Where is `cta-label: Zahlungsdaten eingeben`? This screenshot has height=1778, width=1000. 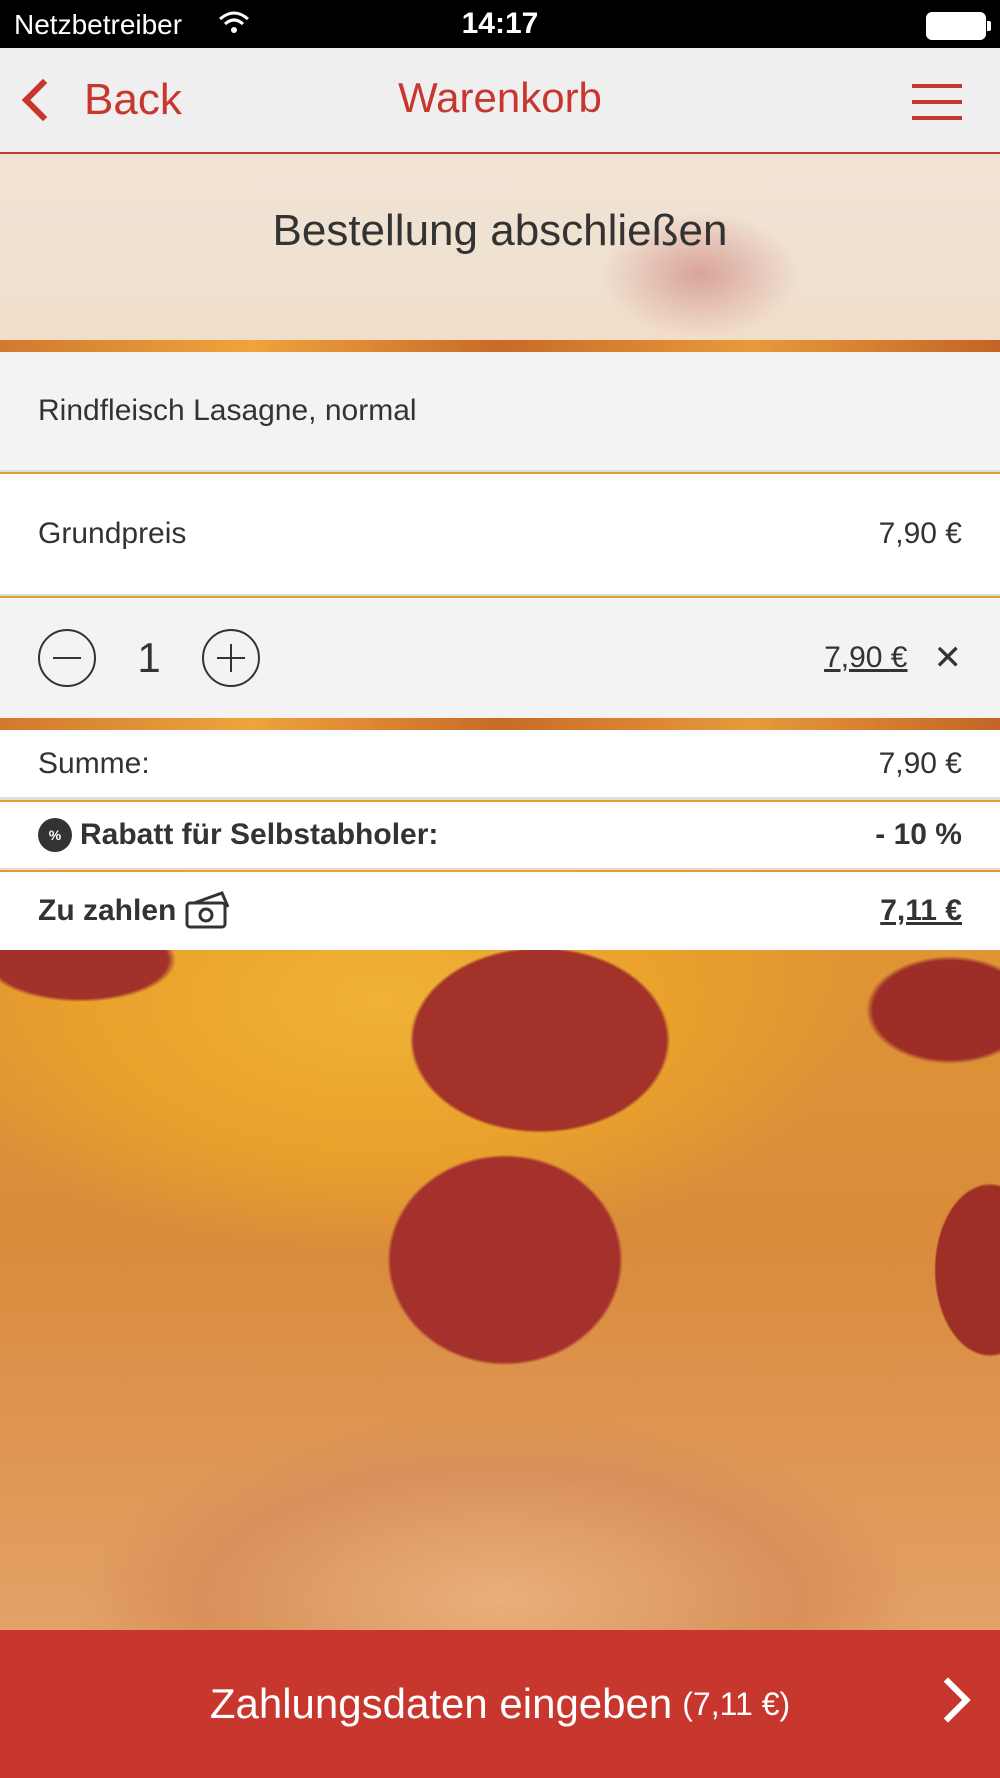
cta-label: Zahlungsdaten eingeben is located at coordinates (441, 1703).